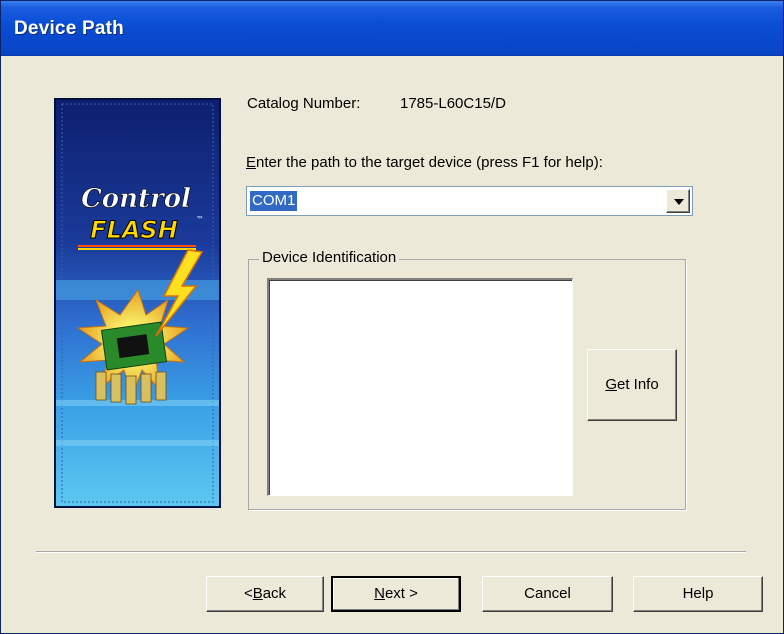  I want to click on control-flash-banner: Control FLASH ™, so click(137, 303).